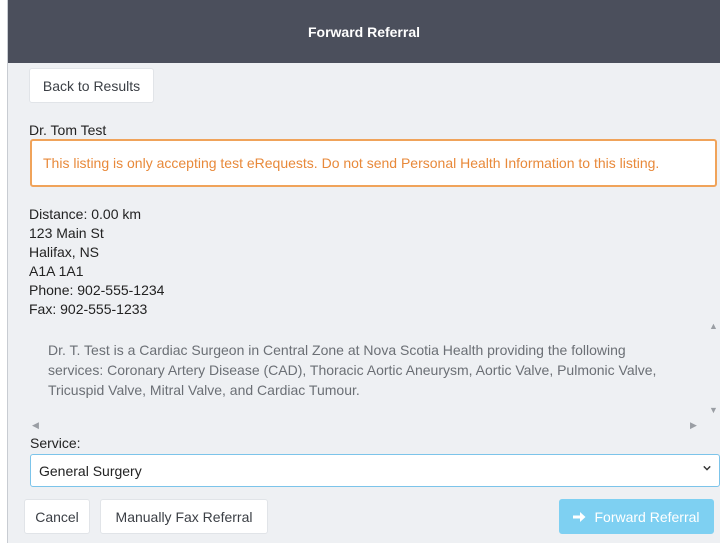  Describe the element at coordinates (375, 470) in the screenshot. I see `service-select: General Surgery` at that location.